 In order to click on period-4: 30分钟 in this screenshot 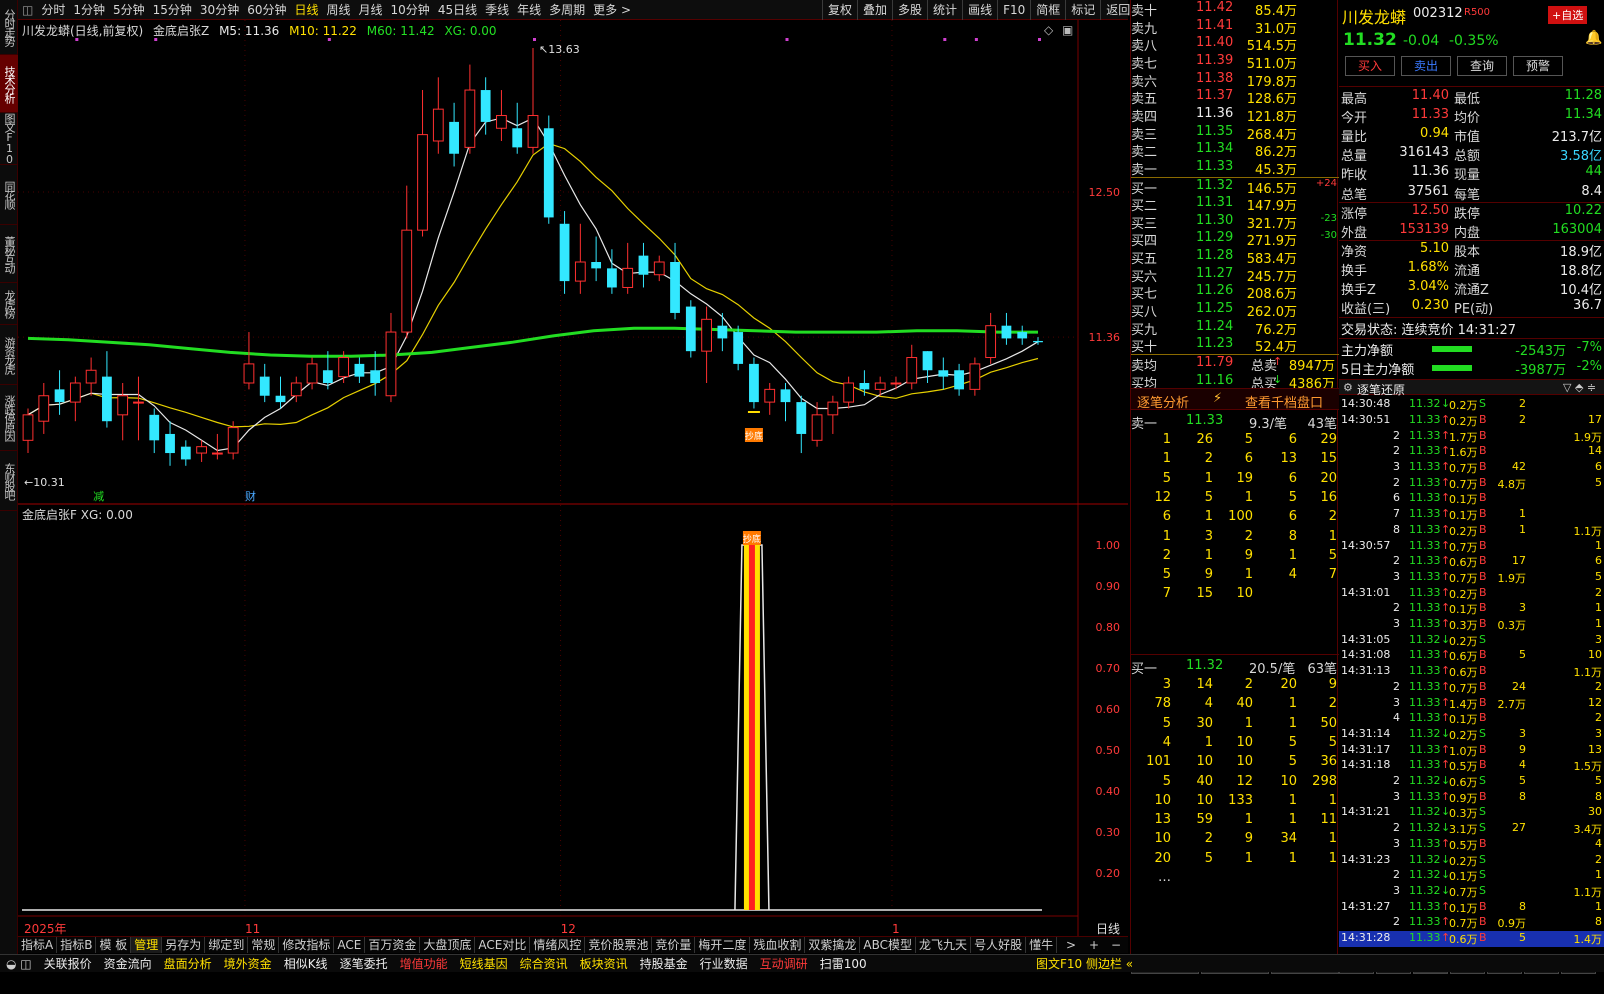, I will do `click(219, 10)`.